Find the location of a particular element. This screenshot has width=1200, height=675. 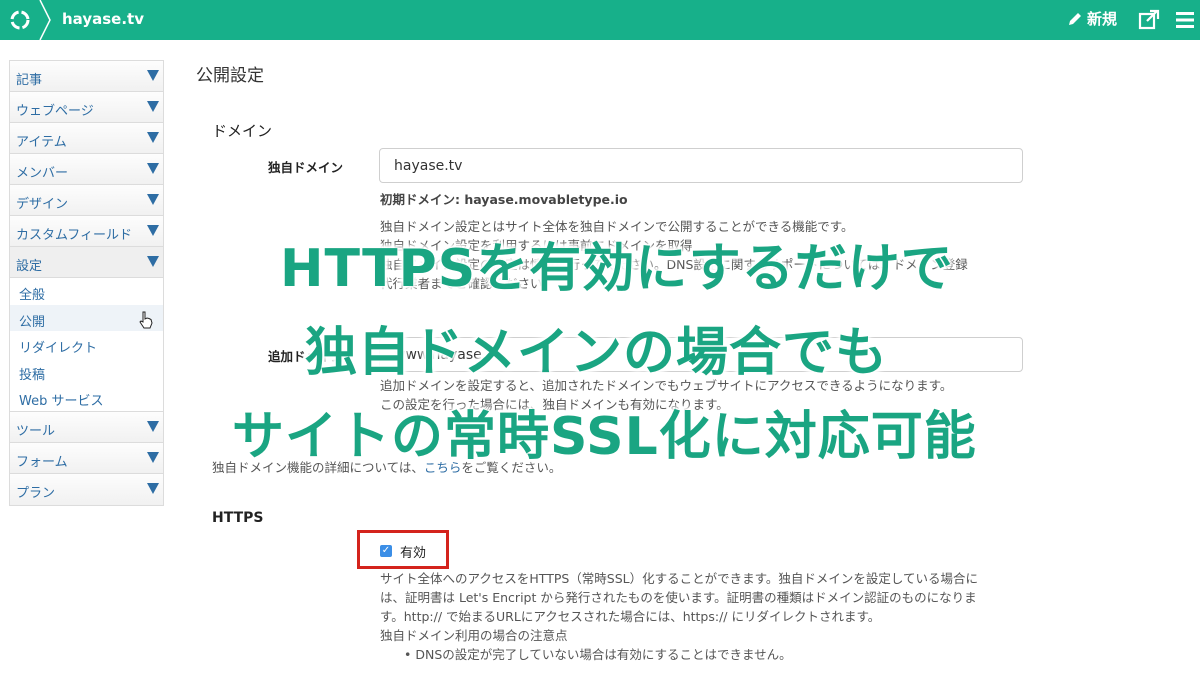

sidebar-item-label: 記事 is located at coordinates (29, 80).